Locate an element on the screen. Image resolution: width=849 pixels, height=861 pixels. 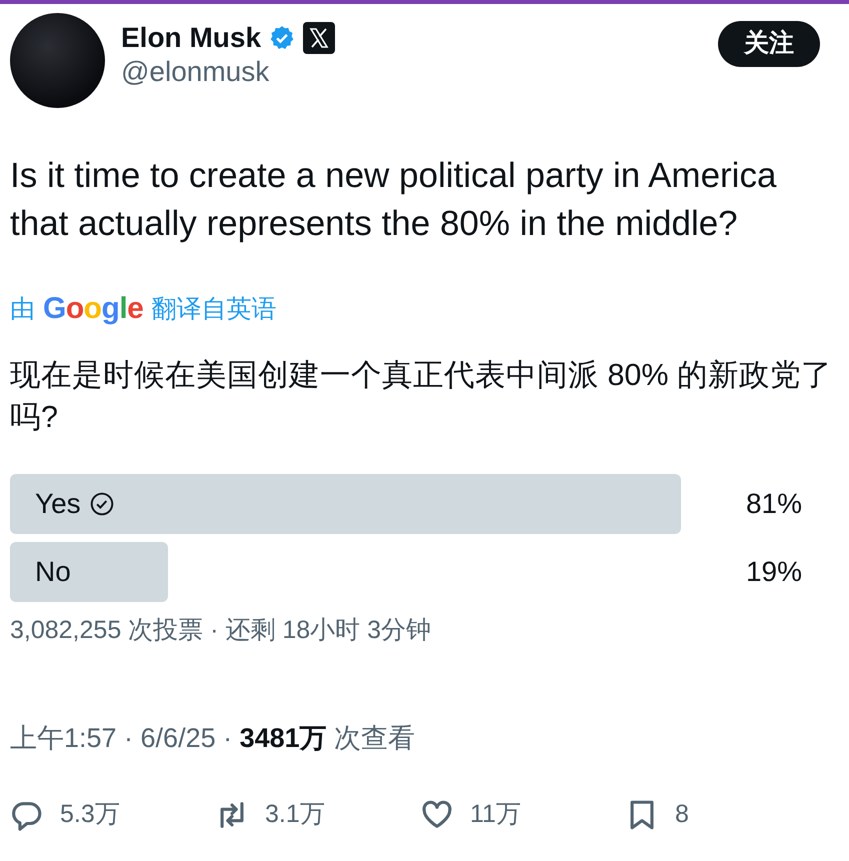
author-name: Elon Musk is located at coordinates (191, 38).